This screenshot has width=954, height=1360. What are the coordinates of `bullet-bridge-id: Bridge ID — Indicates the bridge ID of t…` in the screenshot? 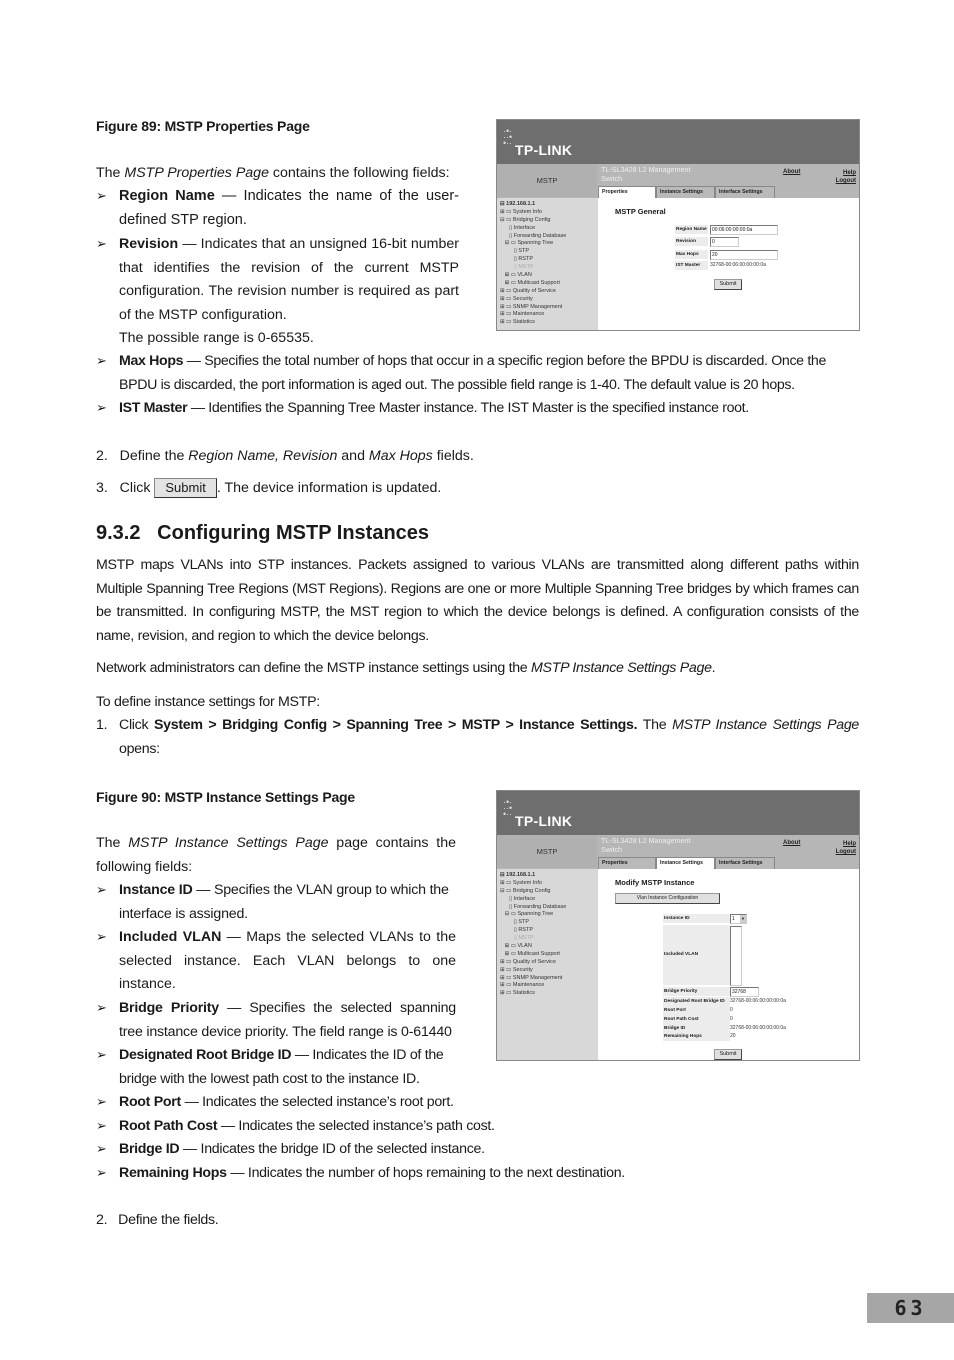 It's located at (489, 1150).